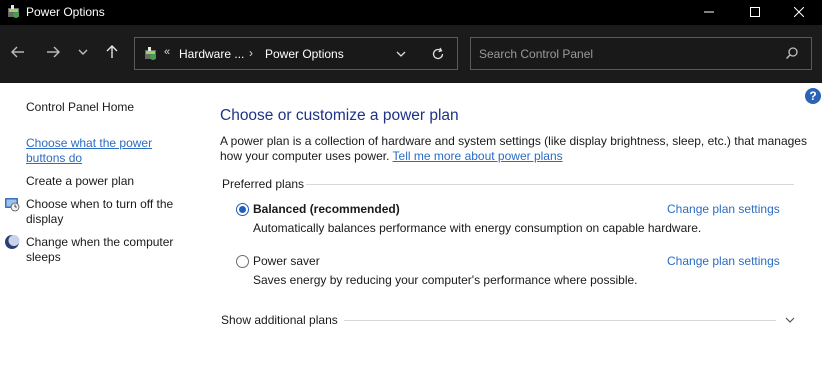  Describe the element at coordinates (411, 12) in the screenshot. I see `title-bar: Power Options` at that location.